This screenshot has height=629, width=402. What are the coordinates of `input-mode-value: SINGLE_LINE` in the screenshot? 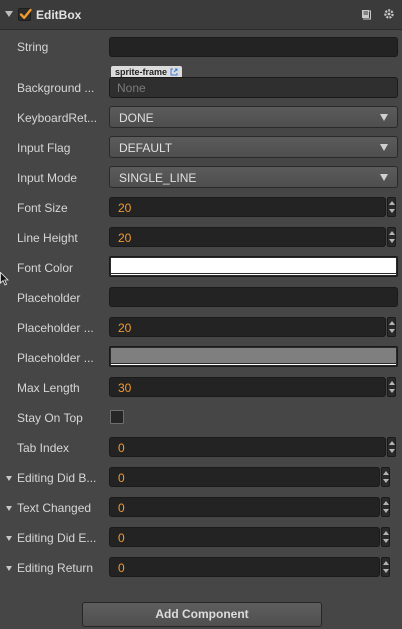 It's located at (158, 178).